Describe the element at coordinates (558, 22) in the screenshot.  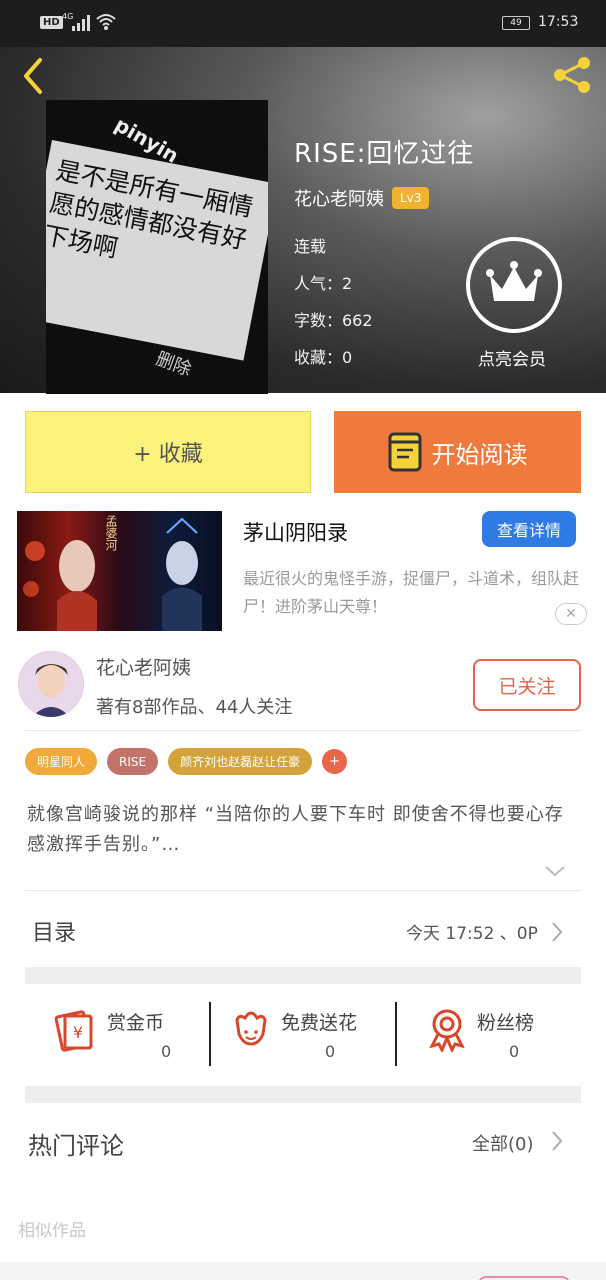
I see `clock: 17:53` at that location.